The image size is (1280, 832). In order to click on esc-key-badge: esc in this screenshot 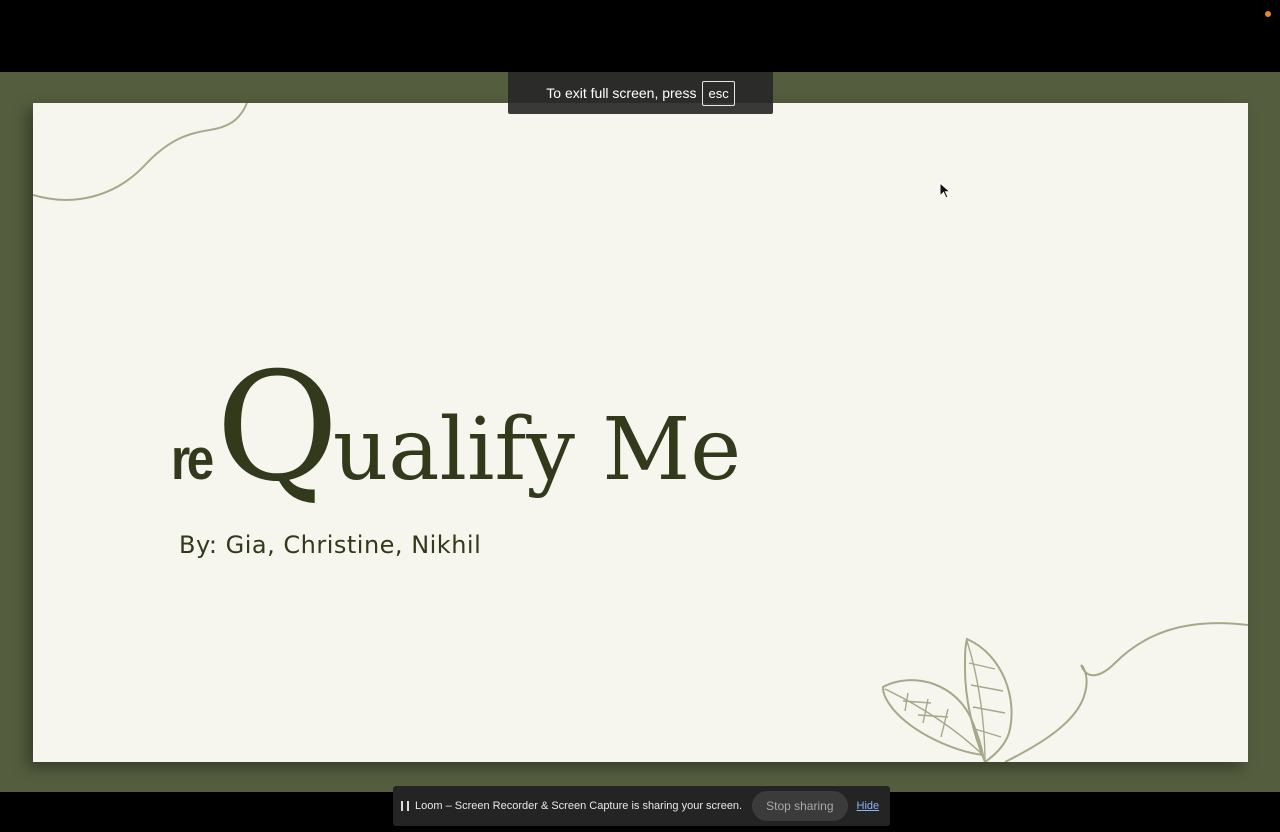, I will do `click(718, 93)`.